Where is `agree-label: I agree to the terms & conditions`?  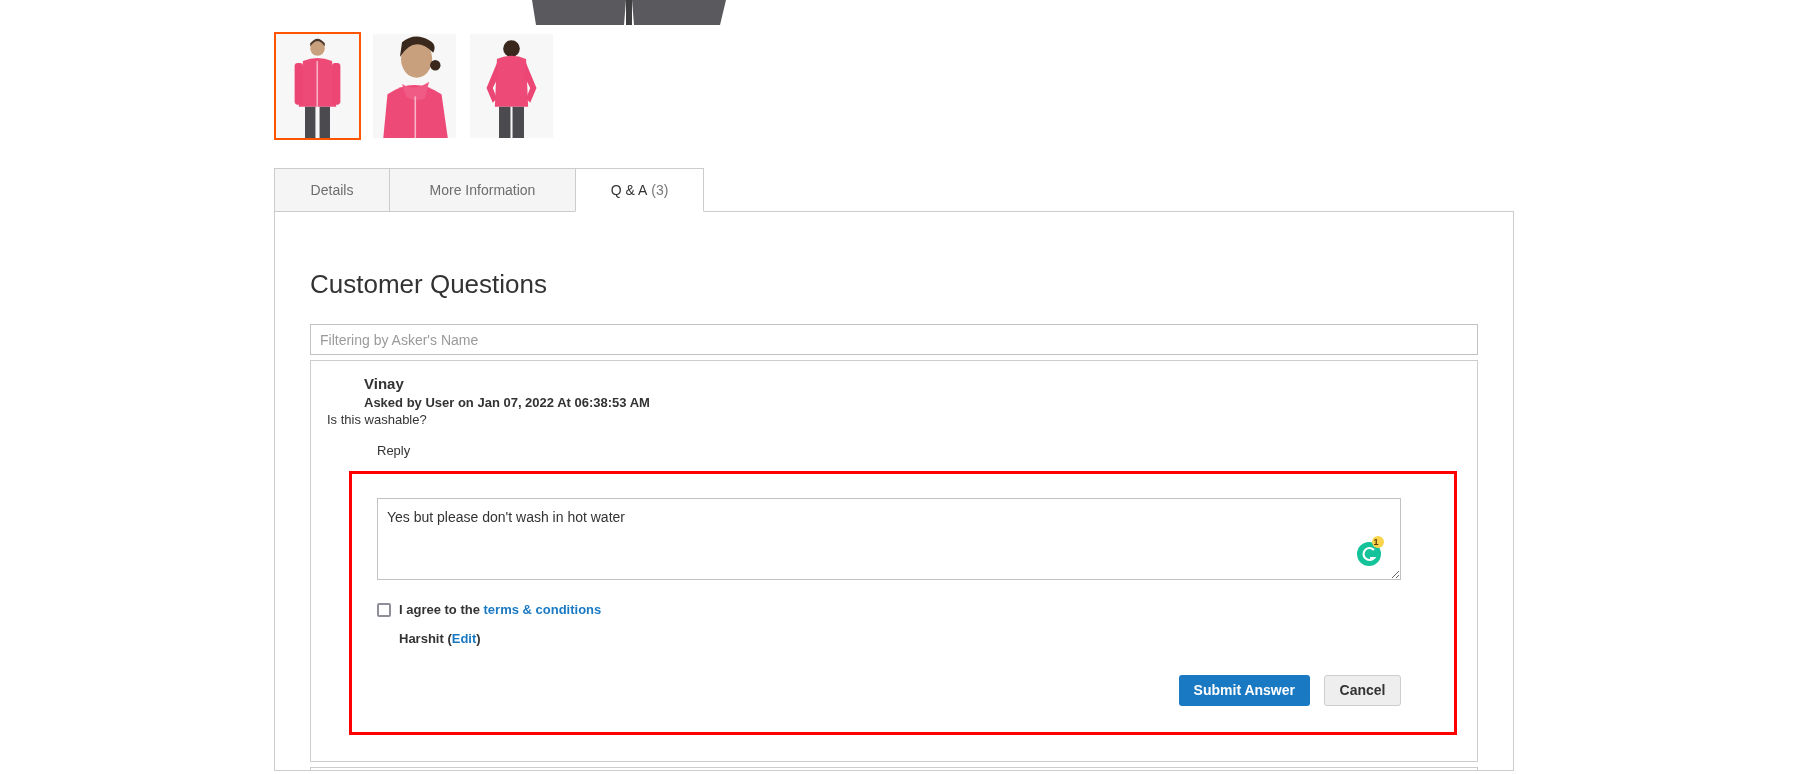 agree-label: I agree to the terms & conditions is located at coordinates (500, 610).